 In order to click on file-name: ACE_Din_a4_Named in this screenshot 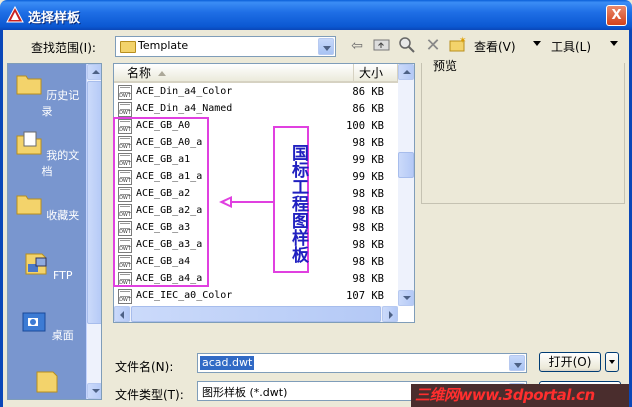, I will do `click(184, 108)`.